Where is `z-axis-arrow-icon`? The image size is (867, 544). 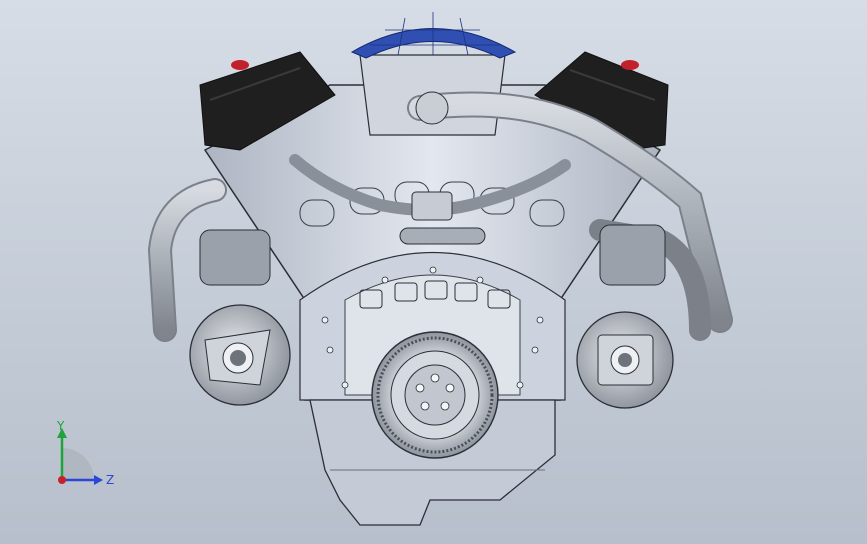
z-axis-arrow-icon is located at coordinates (98, 480).